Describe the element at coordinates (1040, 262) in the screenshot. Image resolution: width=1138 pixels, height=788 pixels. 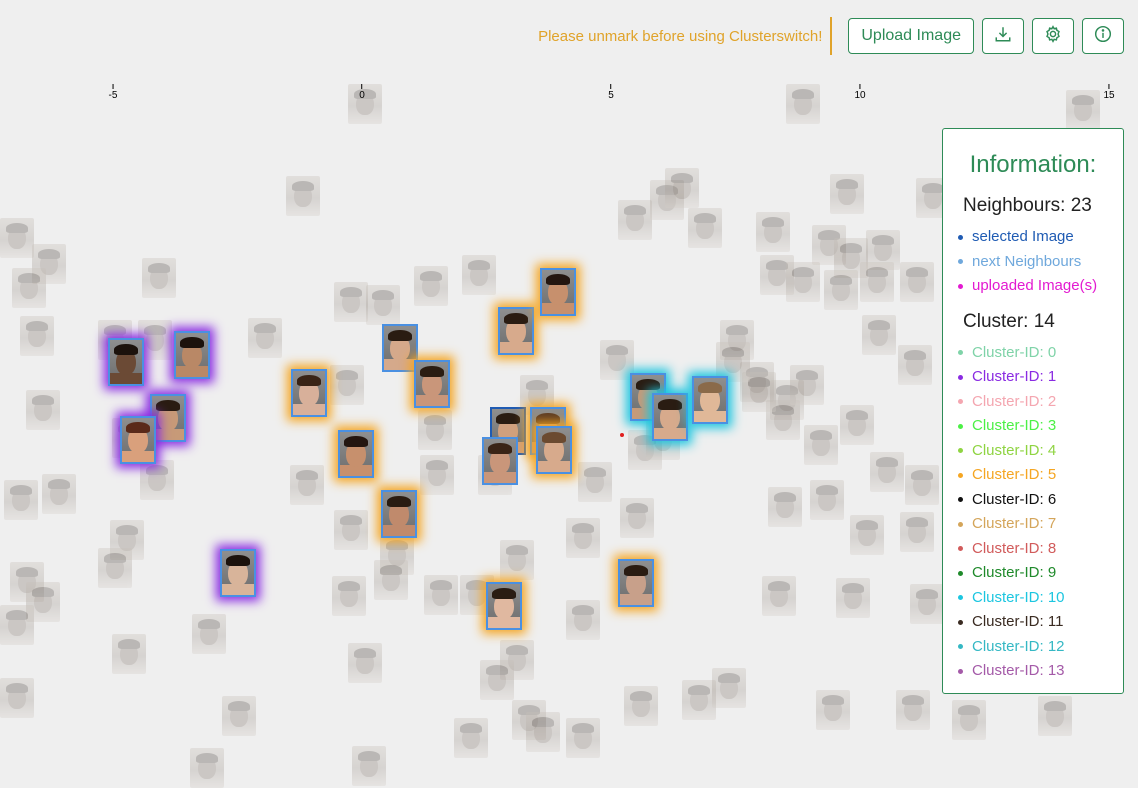
I see `highlight-legend-item: next Neighbours` at that location.